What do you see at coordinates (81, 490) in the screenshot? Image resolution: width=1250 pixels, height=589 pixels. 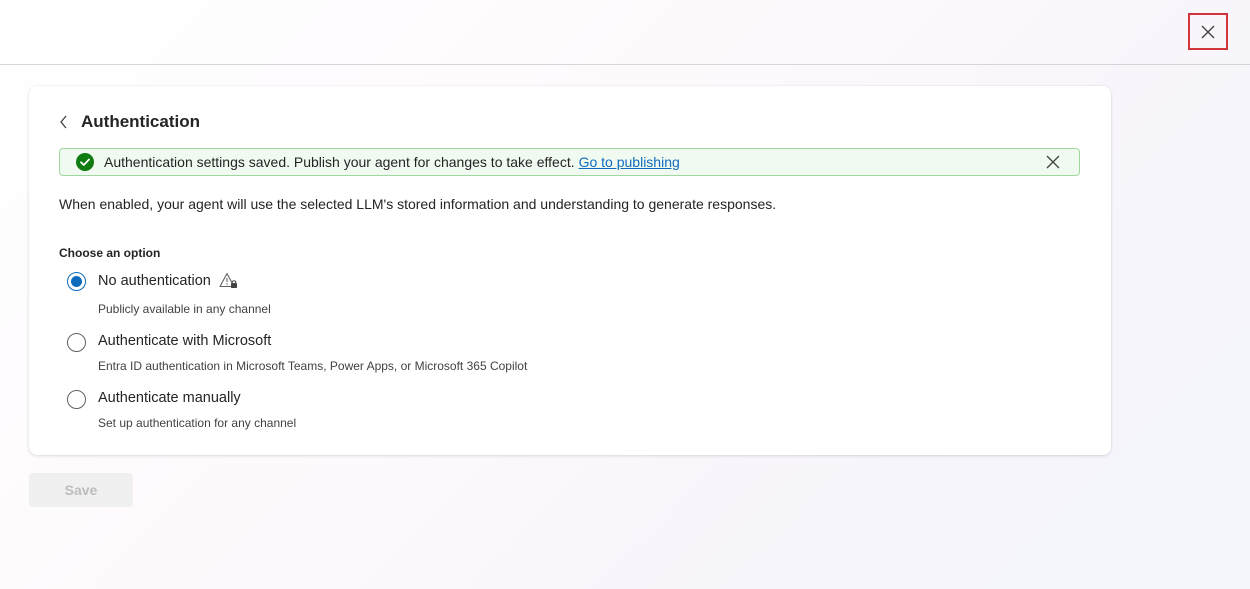 I see `save-button: Save` at bounding box center [81, 490].